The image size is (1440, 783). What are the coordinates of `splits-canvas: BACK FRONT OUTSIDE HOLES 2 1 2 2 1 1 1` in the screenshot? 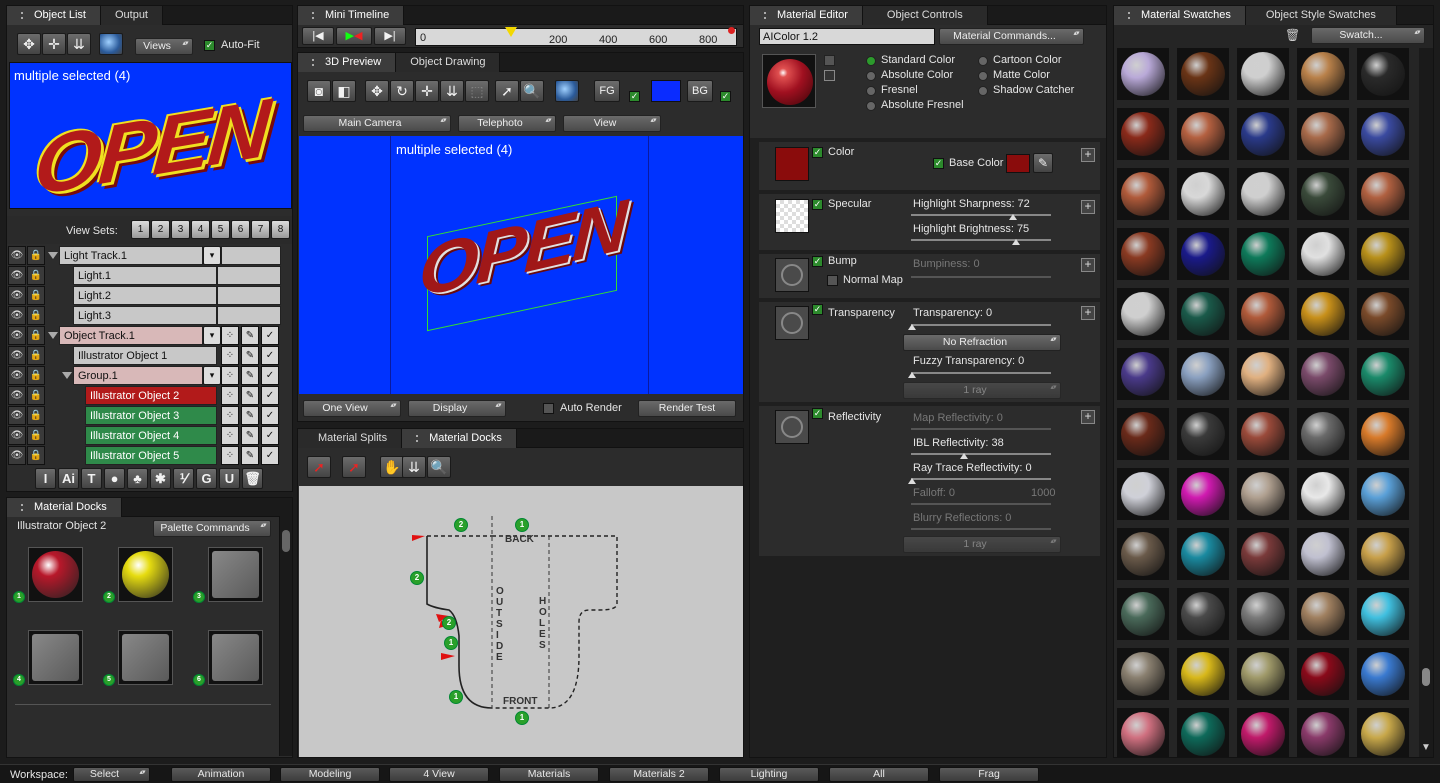 It's located at (521, 621).